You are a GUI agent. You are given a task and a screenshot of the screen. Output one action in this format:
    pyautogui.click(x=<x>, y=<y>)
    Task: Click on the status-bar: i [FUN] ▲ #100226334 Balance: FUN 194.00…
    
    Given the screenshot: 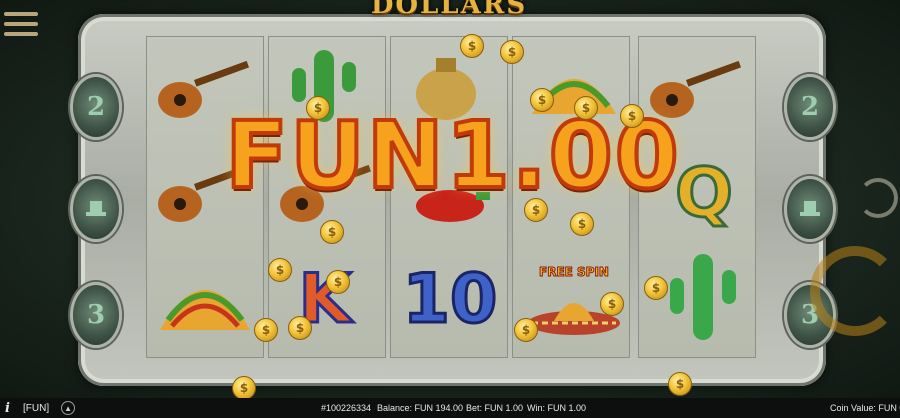 What is the action you would take?
    pyautogui.click(x=450, y=408)
    